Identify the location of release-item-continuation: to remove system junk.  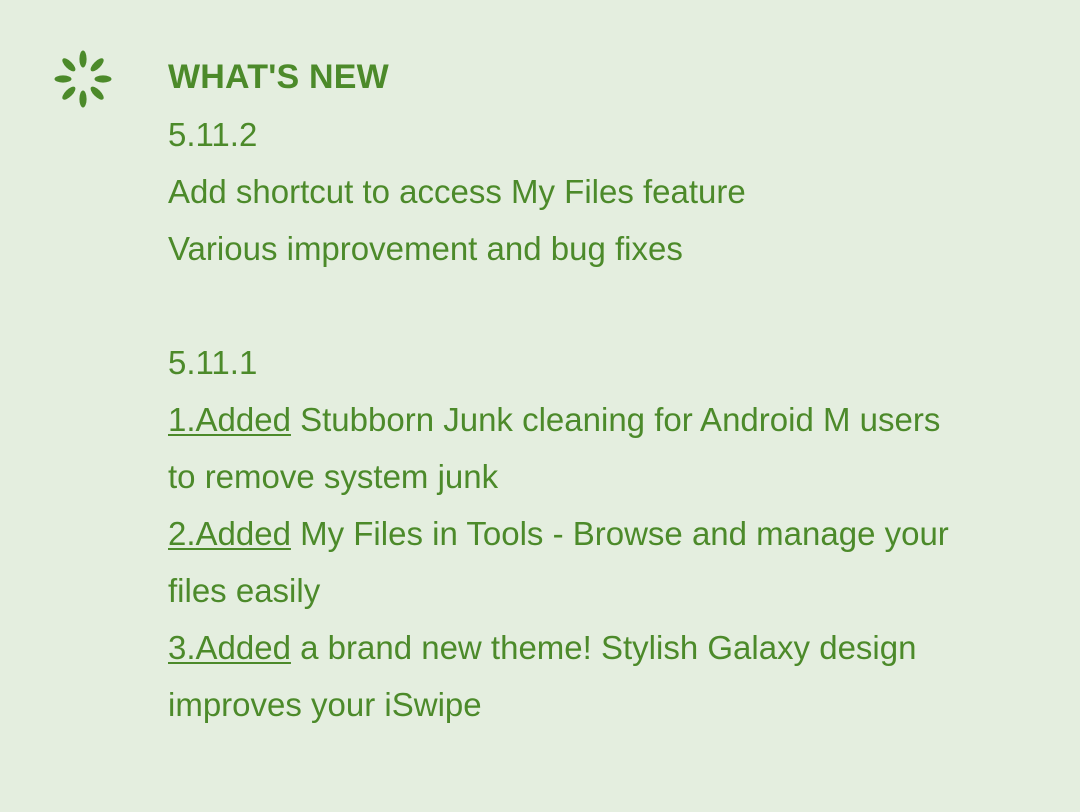
(333, 476).